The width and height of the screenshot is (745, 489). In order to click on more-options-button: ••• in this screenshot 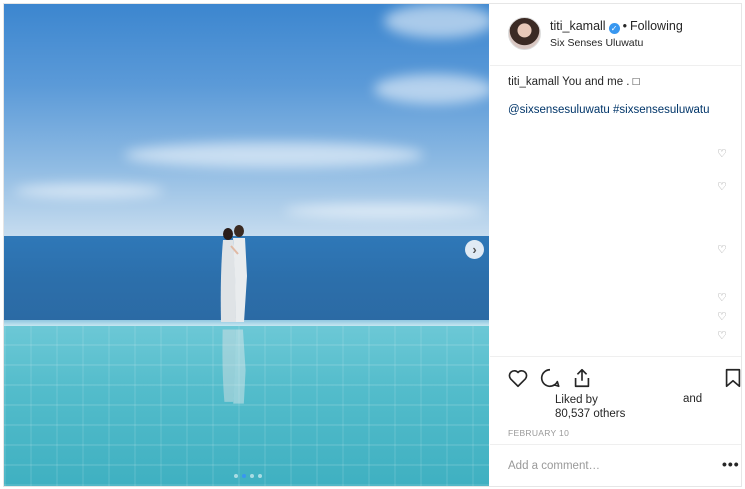, I will do `click(731, 464)`.